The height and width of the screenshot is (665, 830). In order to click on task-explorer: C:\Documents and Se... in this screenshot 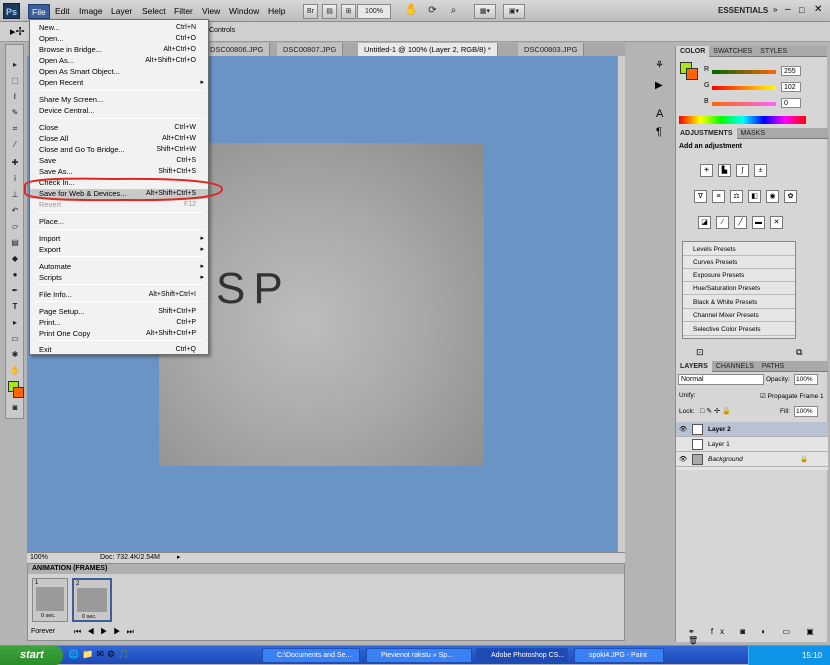, I will do `click(311, 655)`.